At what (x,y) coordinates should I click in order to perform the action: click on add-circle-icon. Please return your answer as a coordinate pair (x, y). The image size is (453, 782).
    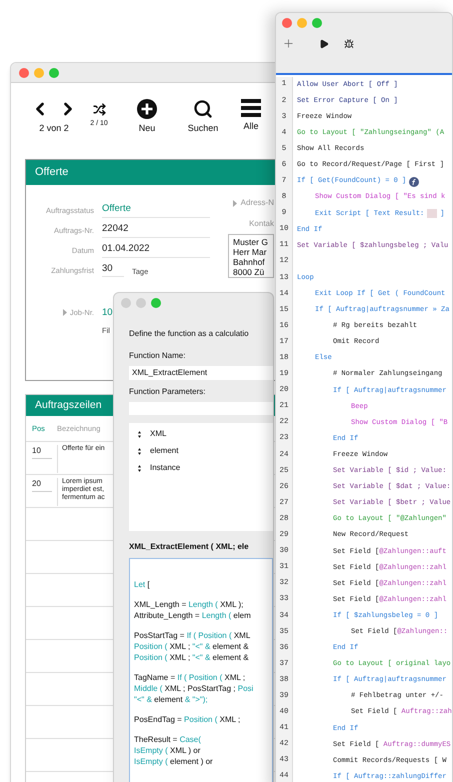
    Looking at the image, I should click on (147, 109).